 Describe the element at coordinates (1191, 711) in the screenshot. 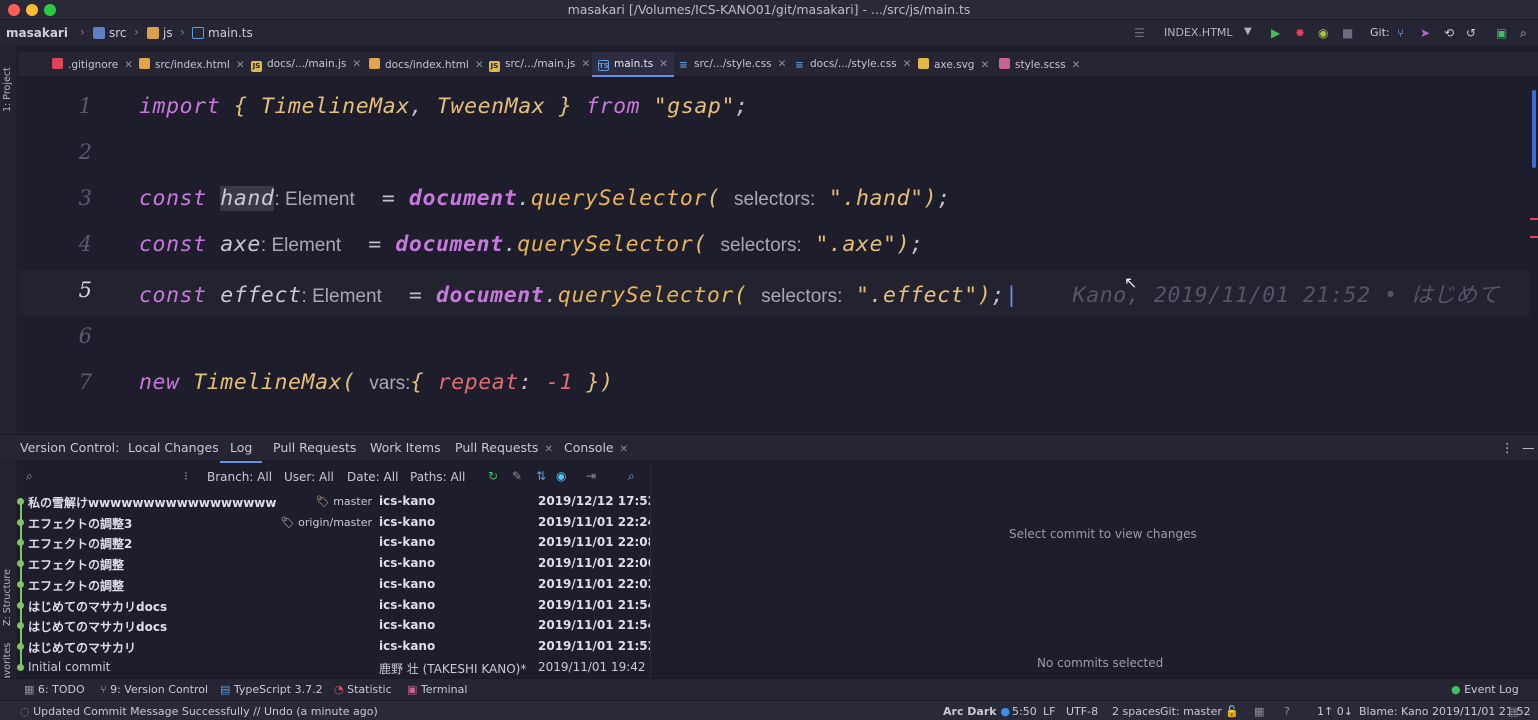

I see `git-branch: Git: master` at that location.